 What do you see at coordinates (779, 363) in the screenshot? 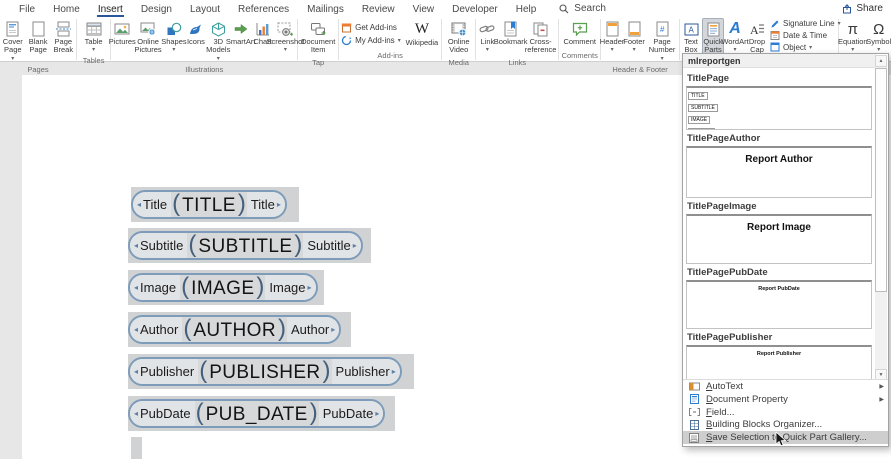
I see `gallery-entry-titlepagepublisher: Report Publisher` at bounding box center [779, 363].